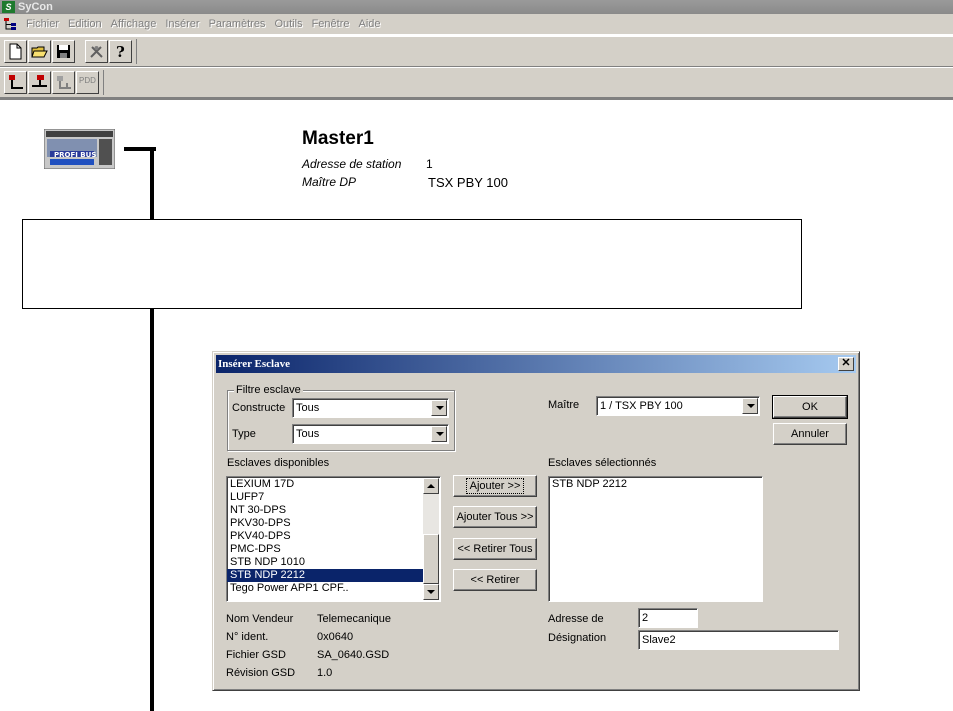 The width and height of the screenshot is (953, 711). Describe the element at coordinates (240, 24) in the screenshot. I see `menu-parametres: Paramètres` at that location.